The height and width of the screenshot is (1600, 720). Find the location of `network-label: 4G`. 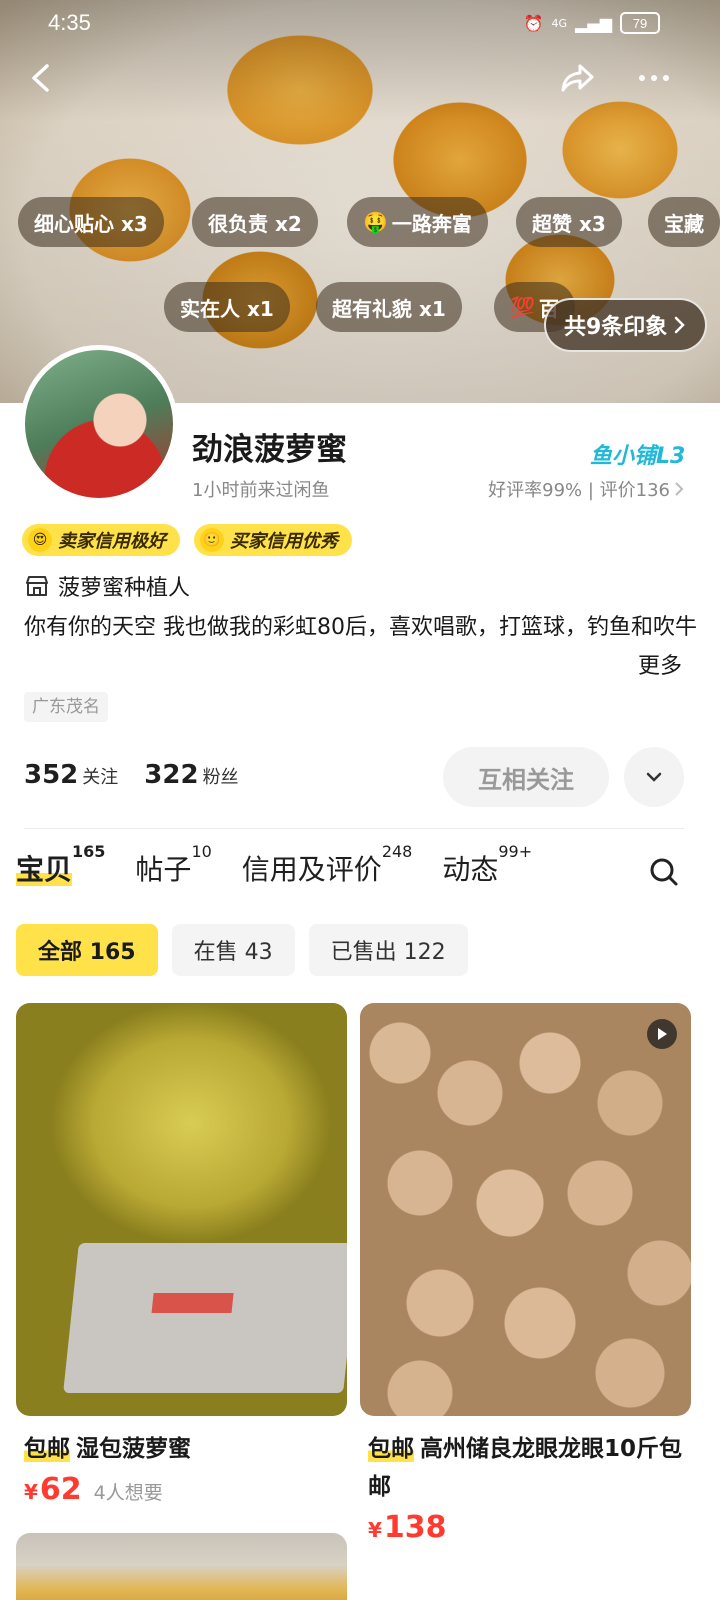

network-label: 4G is located at coordinates (559, 23).